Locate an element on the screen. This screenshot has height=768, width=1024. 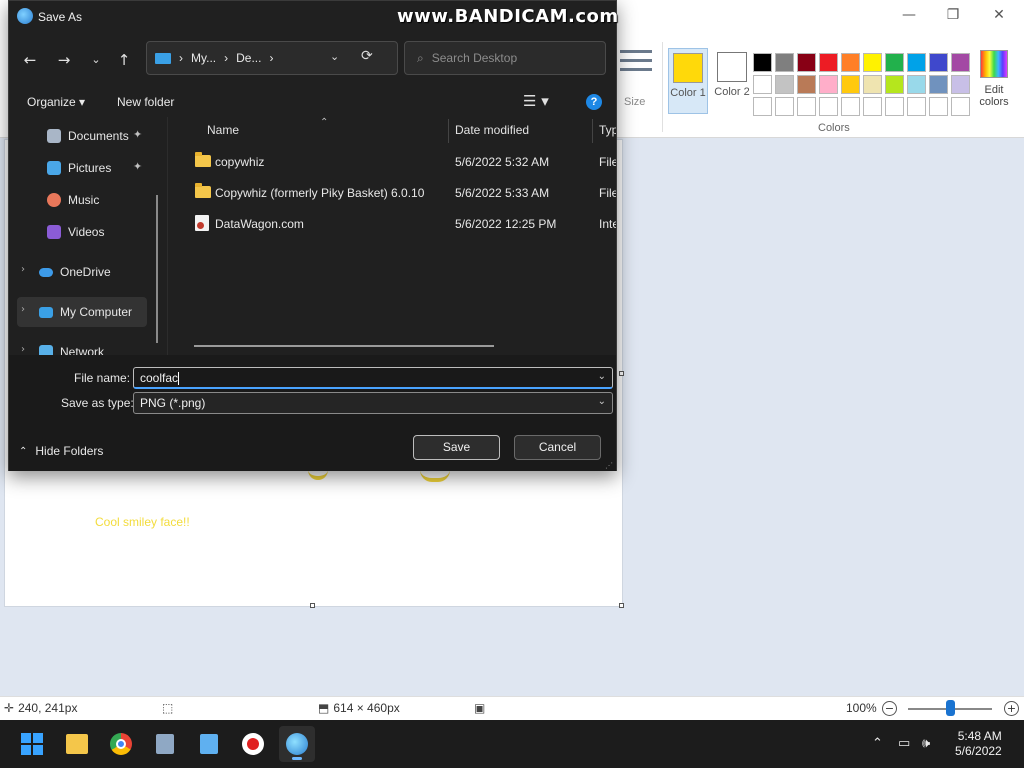
column-header-type: Type is located at coordinates (607, 130).